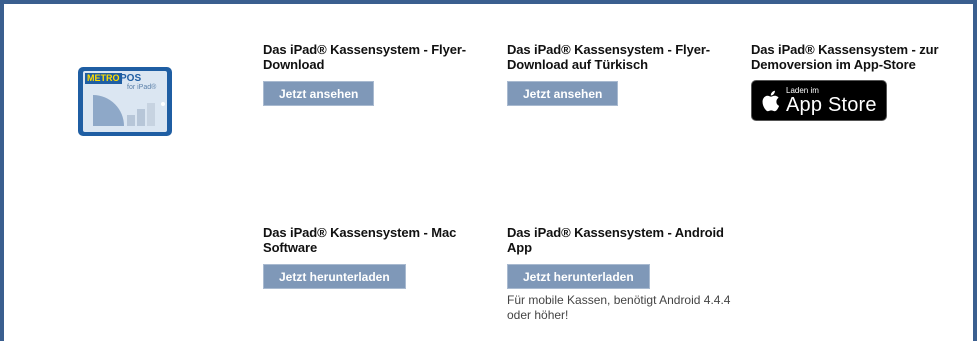 This screenshot has width=977, height=341. I want to click on app-store-big-label: App Store, so click(831, 104).